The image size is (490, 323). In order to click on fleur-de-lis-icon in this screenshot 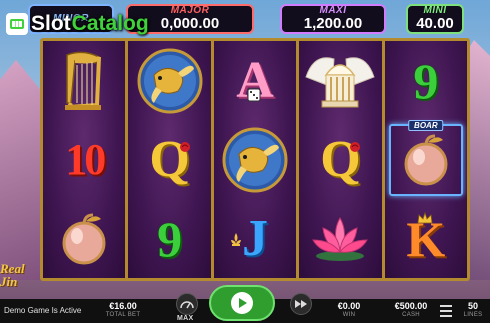, I will do `click(236, 239)`.